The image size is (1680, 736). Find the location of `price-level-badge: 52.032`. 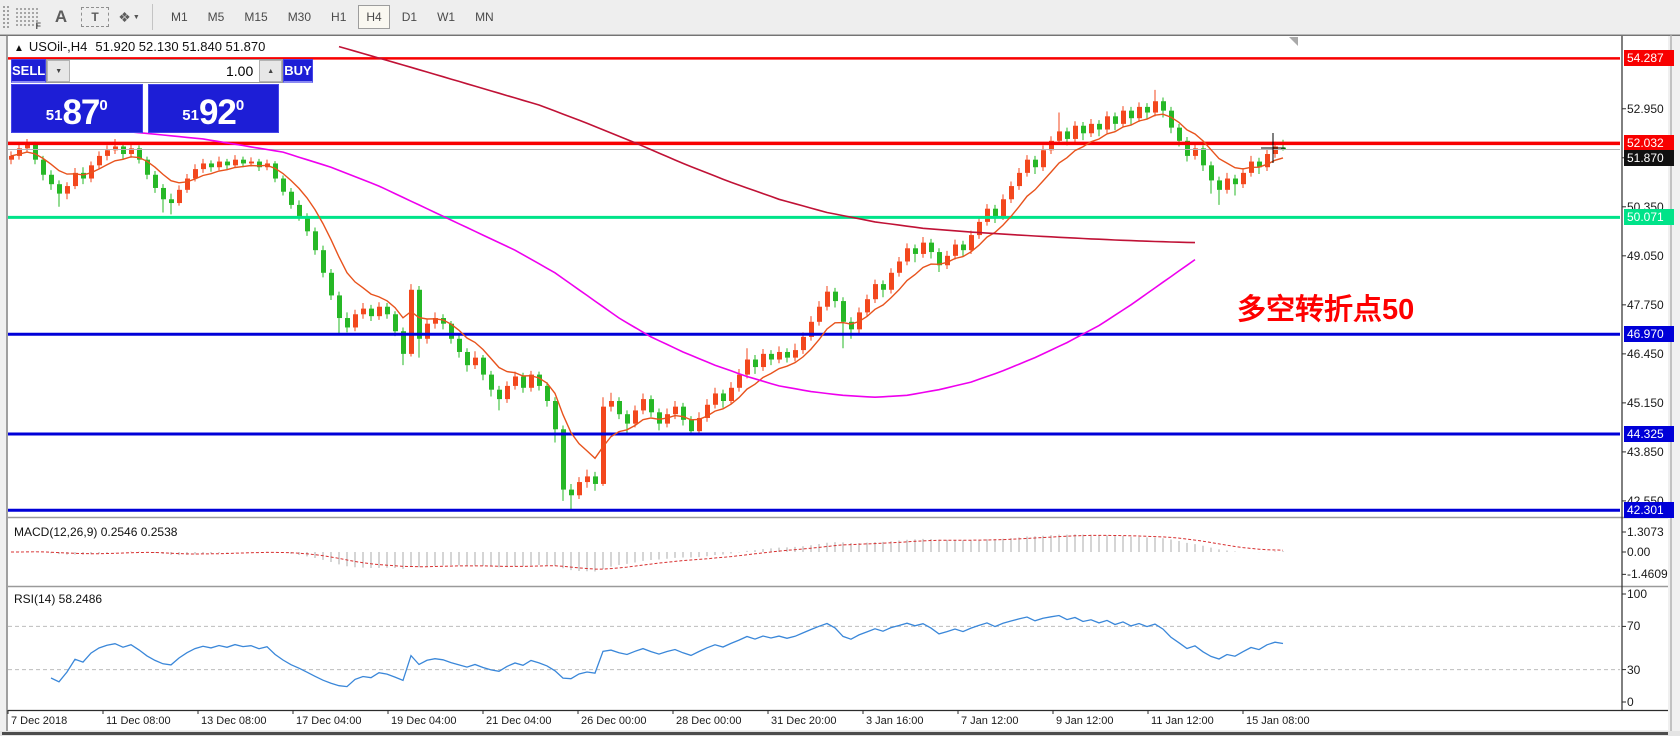

price-level-badge: 52.032 is located at coordinates (1649, 143).